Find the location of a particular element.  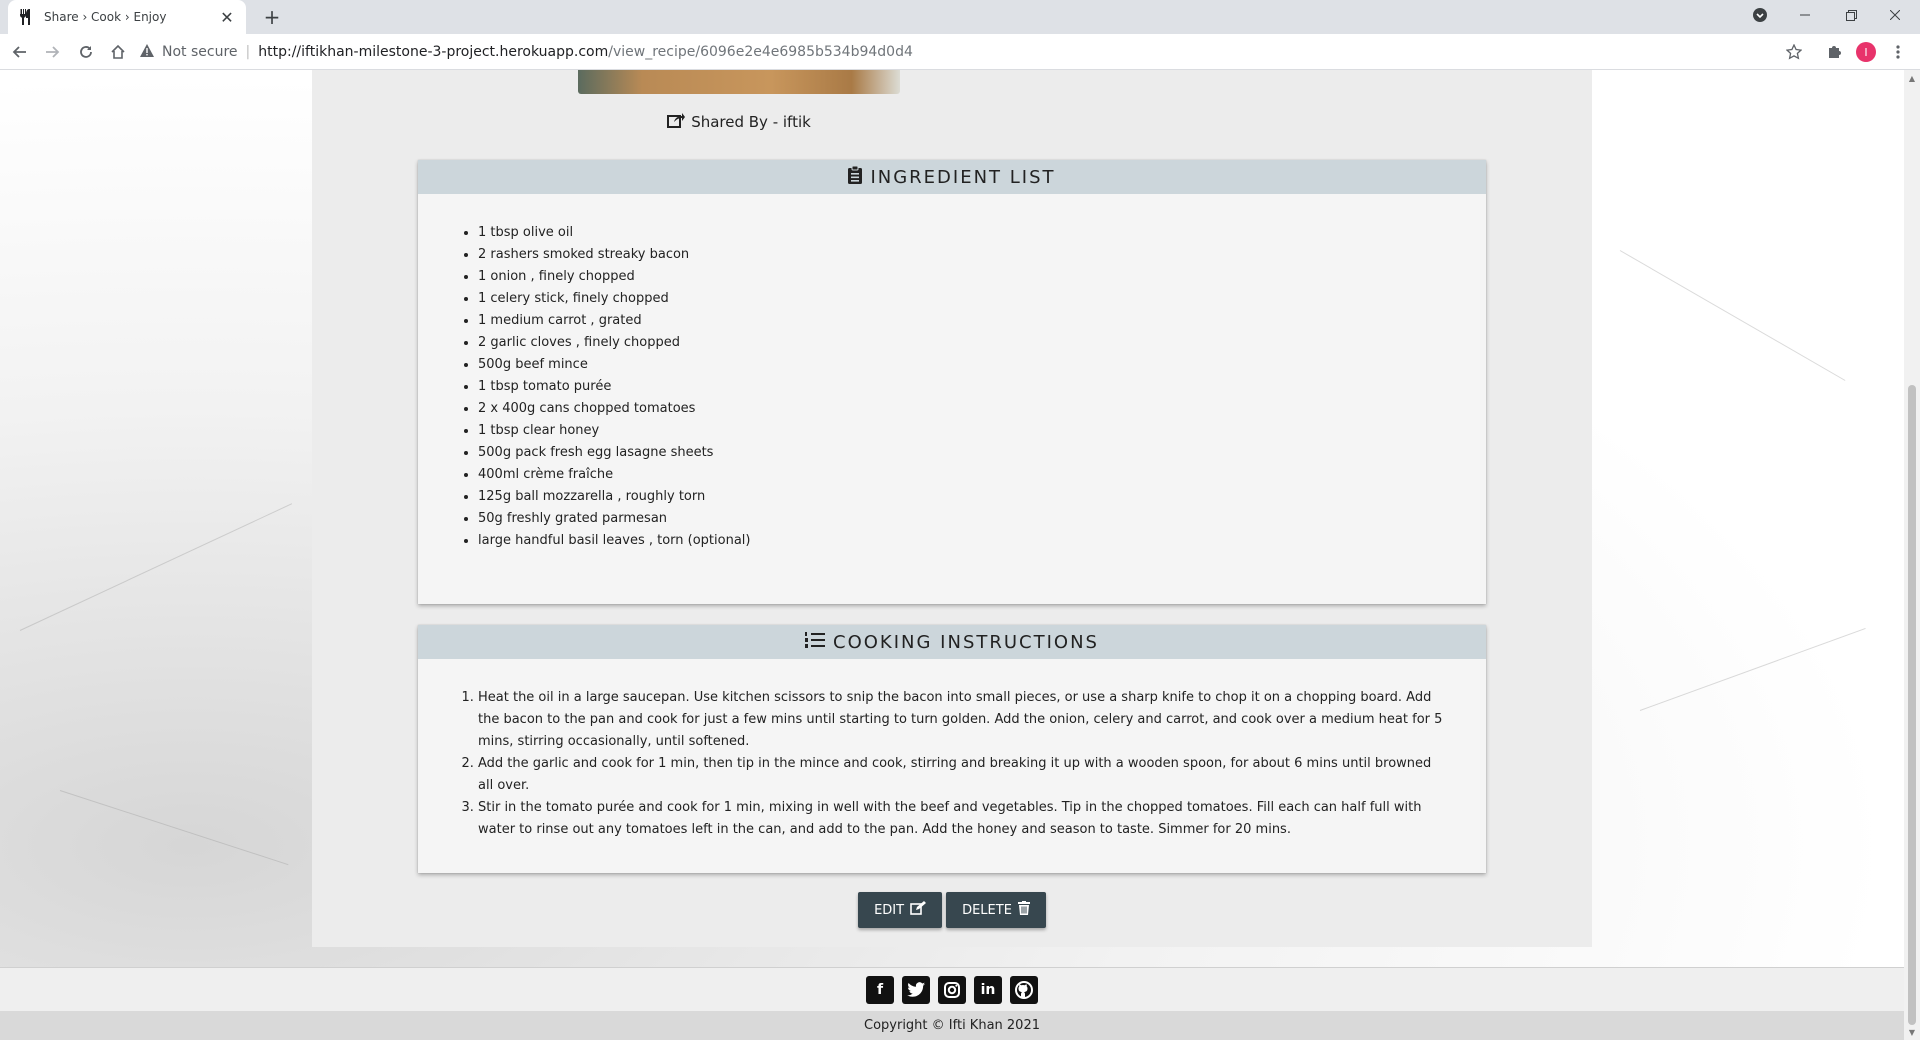

scrollbar-thumb is located at coordinates (1912, 705).